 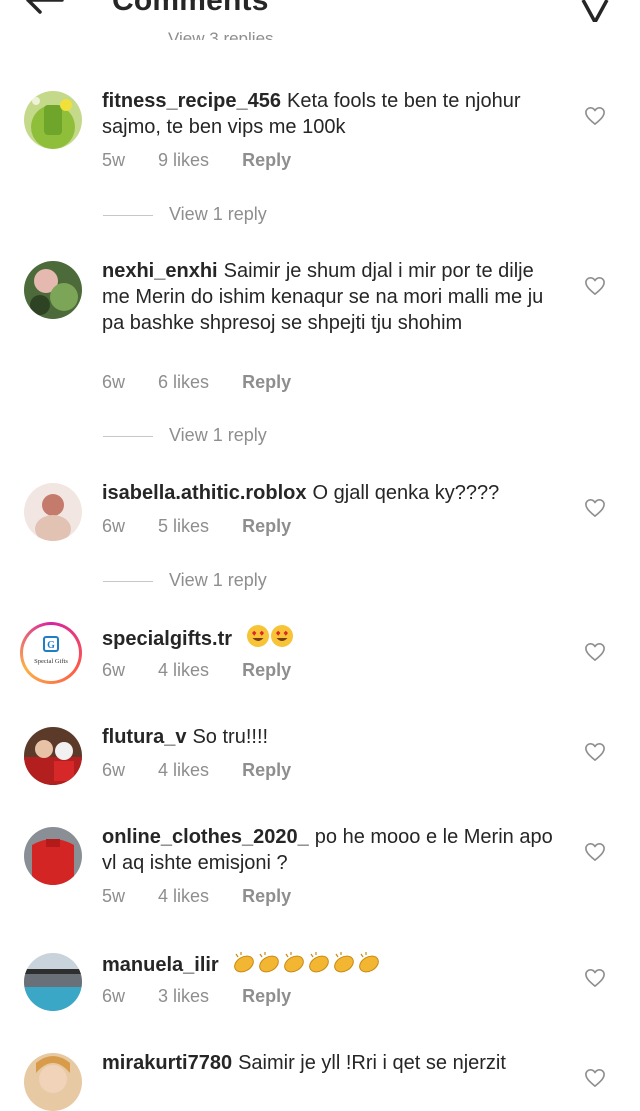 I want to click on avatar-label: Special Gifts, so click(x=51, y=661).